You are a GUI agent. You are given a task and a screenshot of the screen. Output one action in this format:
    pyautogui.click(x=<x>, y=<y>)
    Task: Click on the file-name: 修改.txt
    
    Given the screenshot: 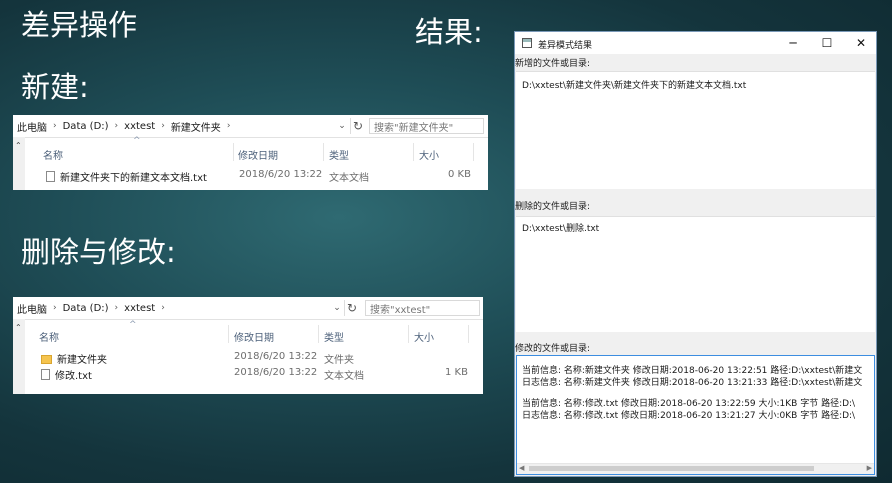 What is the action you would take?
    pyautogui.click(x=73, y=376)
    